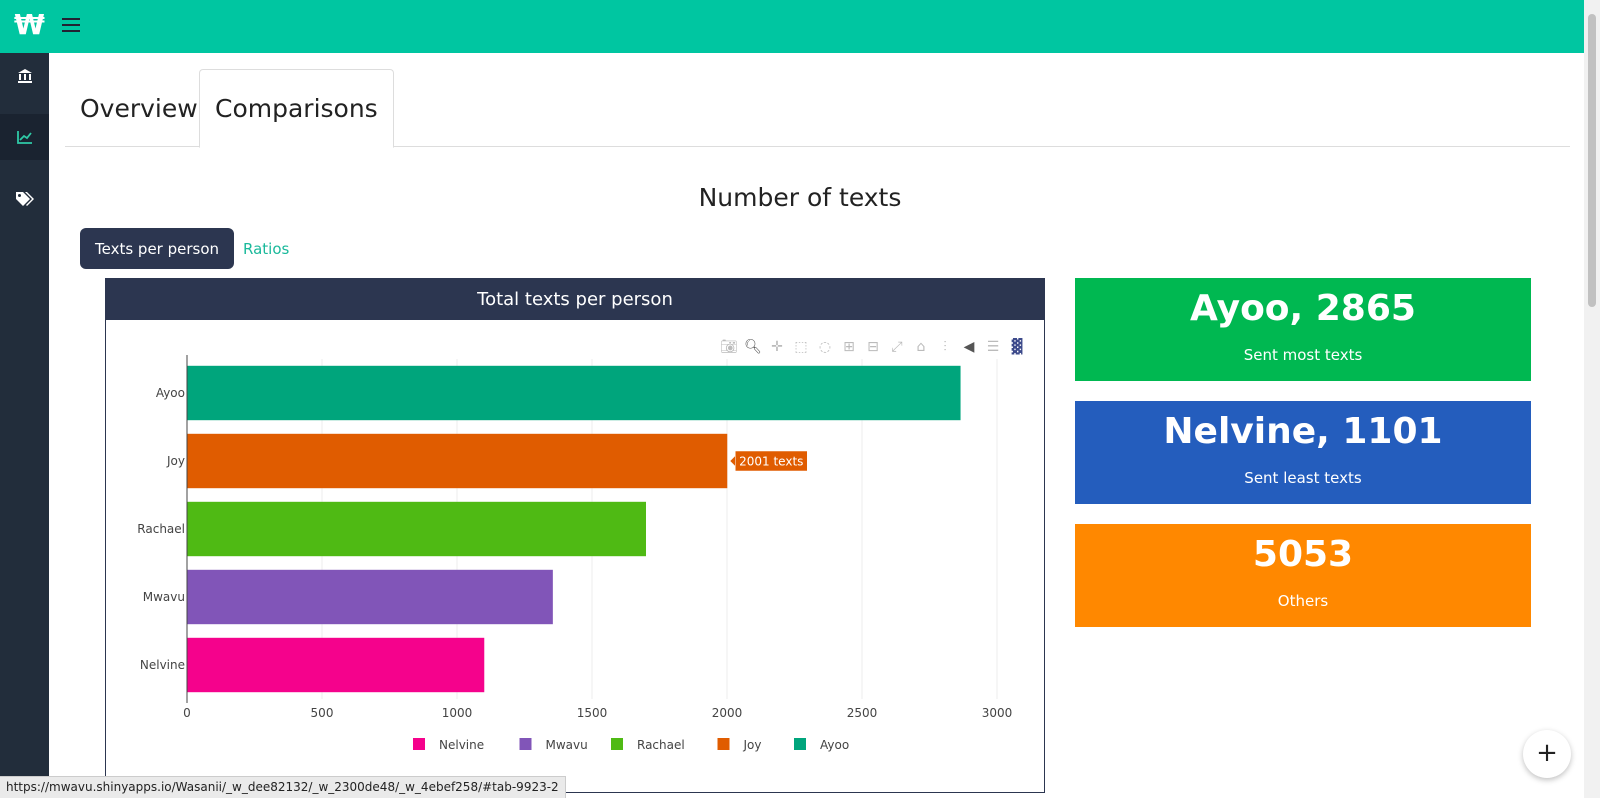 The image size is (1600, 798). I want to click on bar-mwavu, so click(370, 597).